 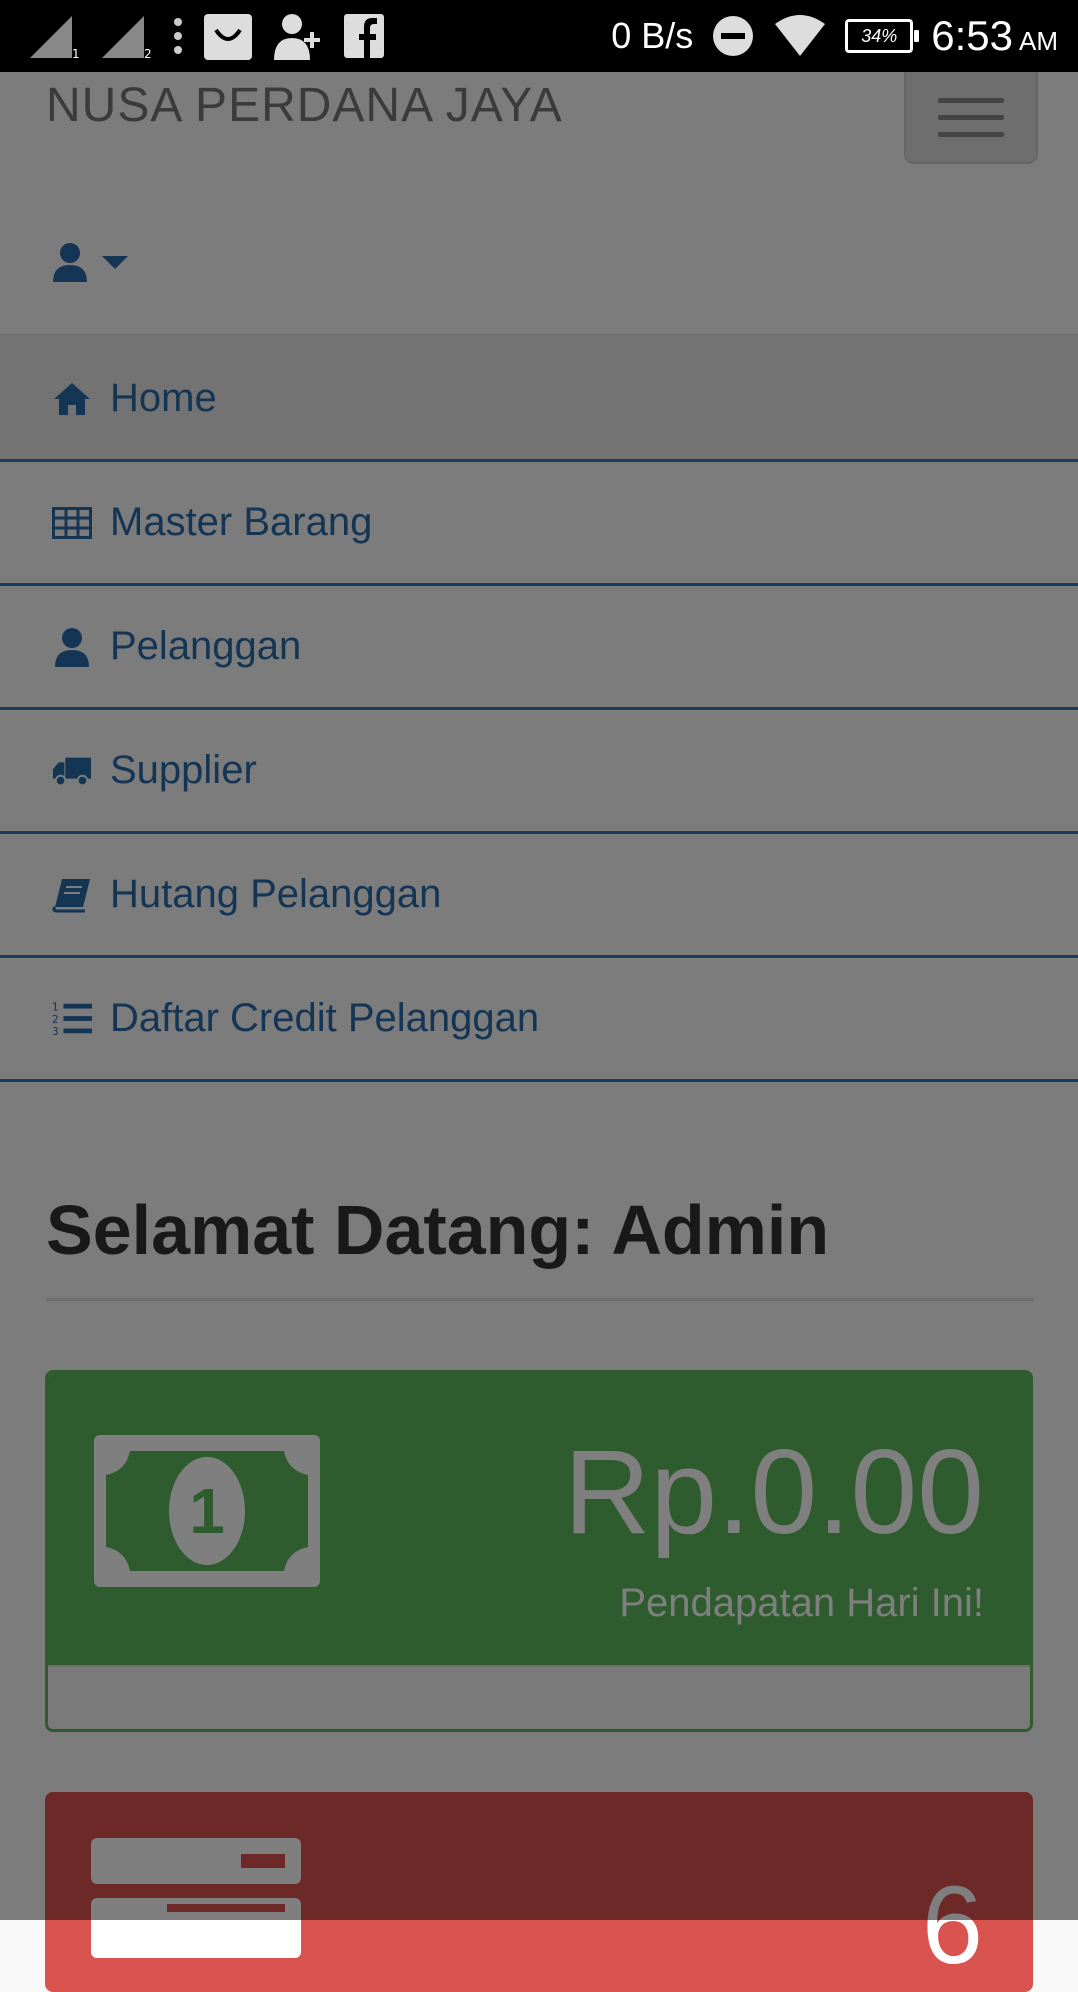 What do you see at coordinates (539, 1892) in the screenshot?
I see `credit-panel: 6` at bounding box center [539, 1892].